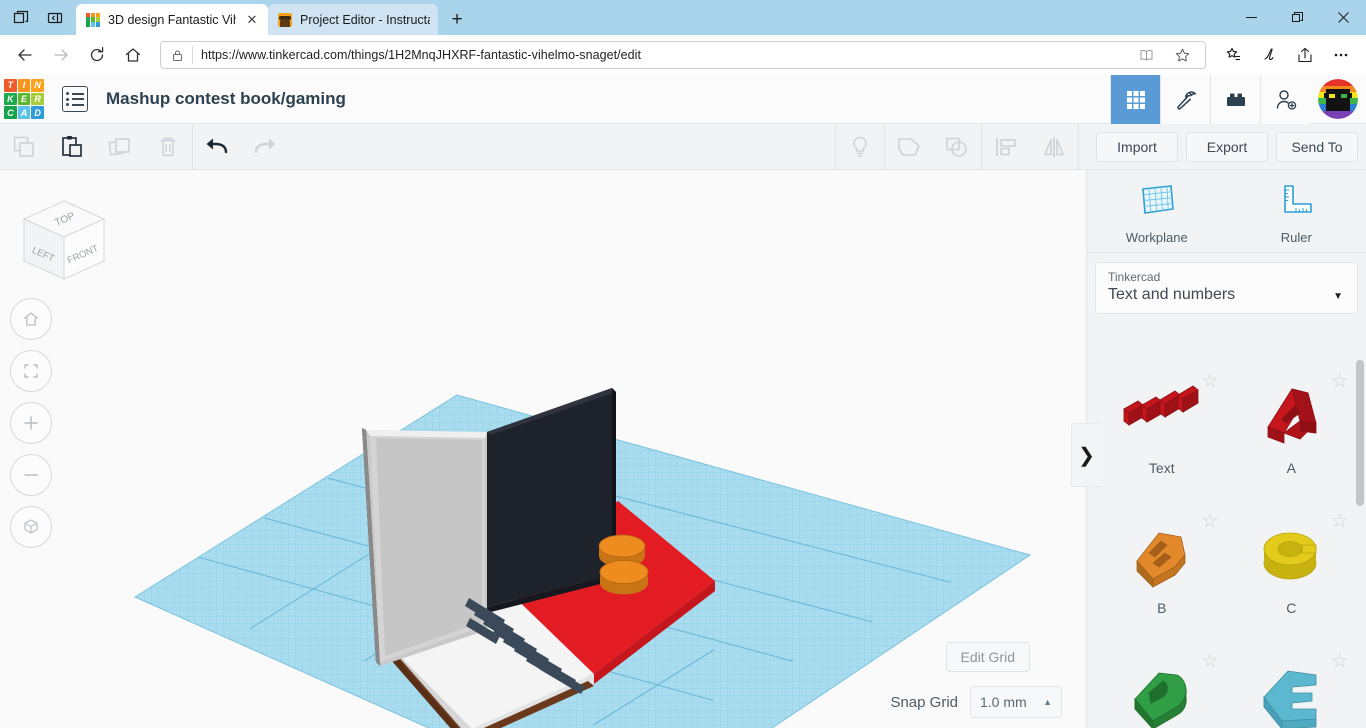  What do you see at coordinates (31, 475) in the screenshot?
I see `zoom-out-icon` at bounding box center [31, 475].